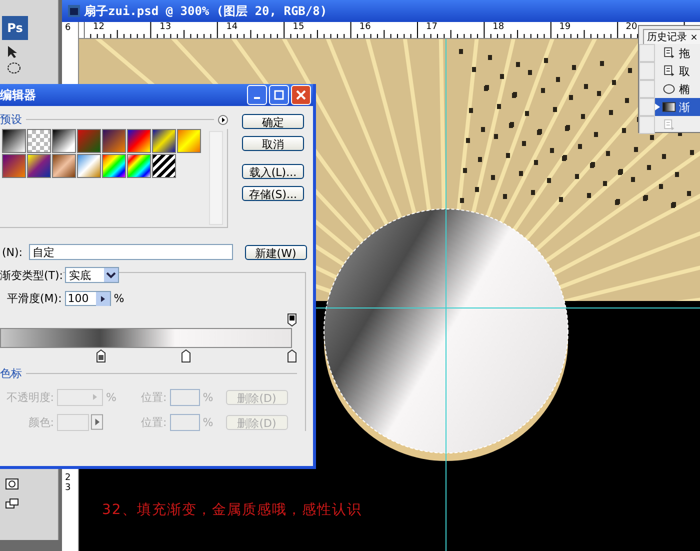  Describe the element at coordinates (40, 422) in the screenshot. I see `stop-label: 颜色:` at that location.